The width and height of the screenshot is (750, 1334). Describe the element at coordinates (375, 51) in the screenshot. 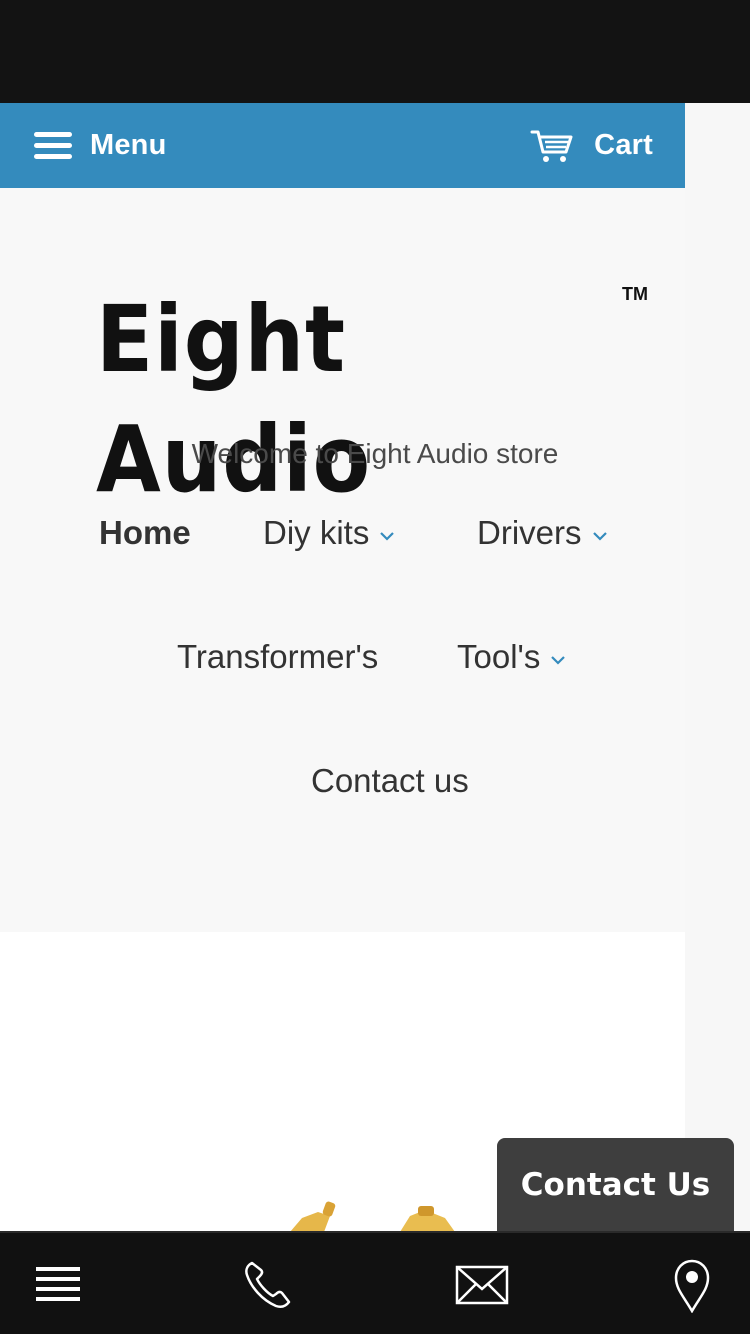

I see `status-bar` at that location.